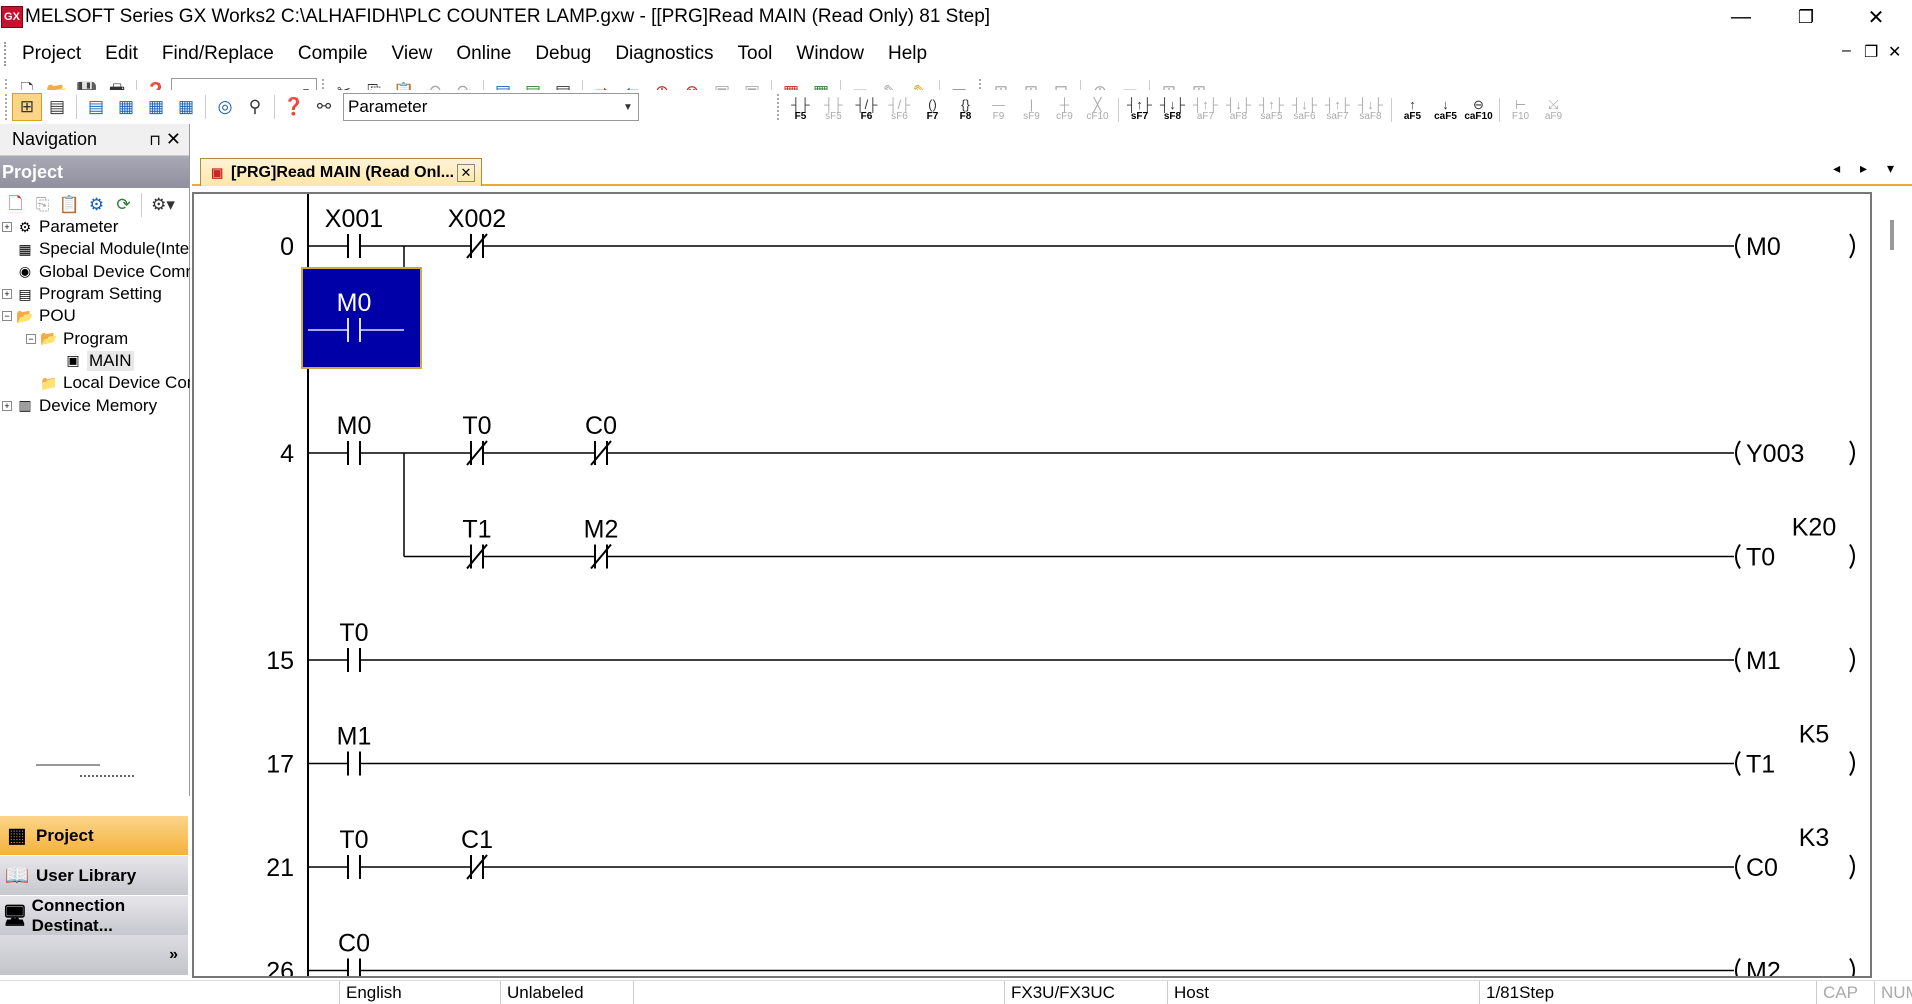 The width and height of the screenshot is (1912, 1004). What do you see at coordinates (333, 54) in the screenshot?
I see `menu-compile: Compile` at bounding box center [333, 54].